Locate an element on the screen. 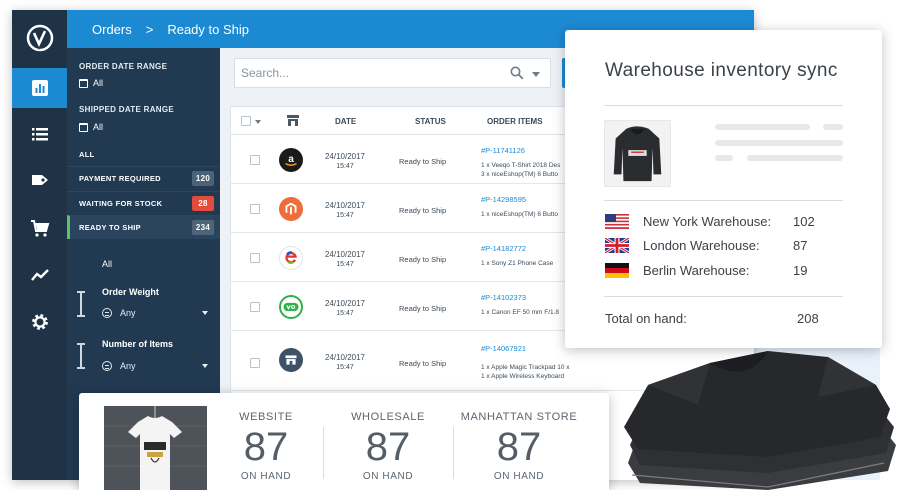 The width and height of the screenshot is (900, 490). on-hand-label: ON HAND is located at coordinates (388, 476).